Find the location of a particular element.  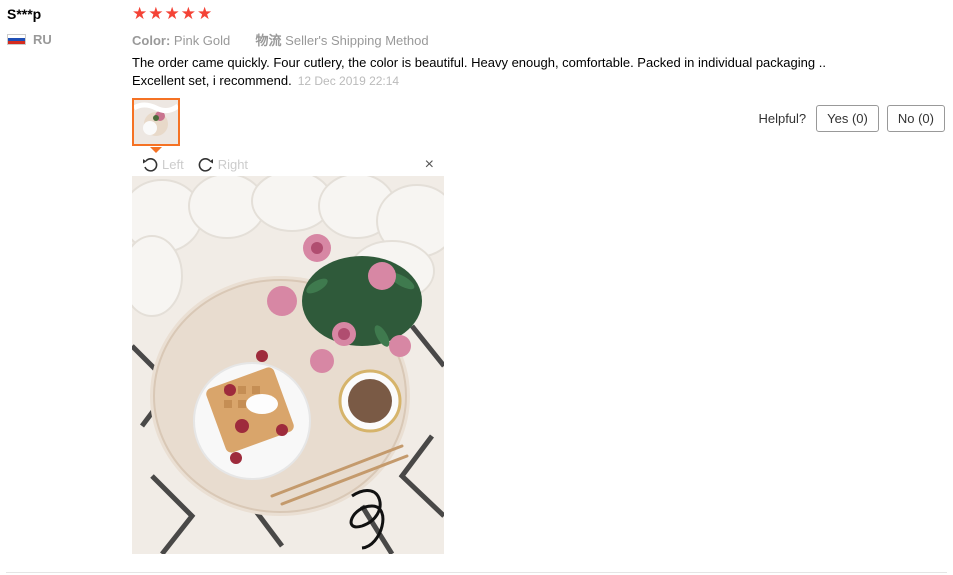

country-code: RU is located at coordinates (42, 39).